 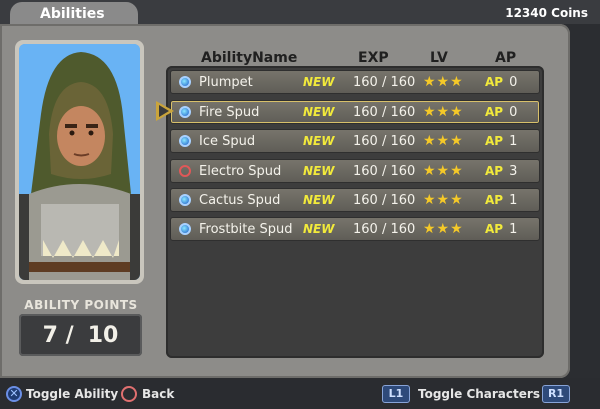 What do you see at coordinates (506, 58) in the screenshot?
I see `col-header-ap: AP` at bounding box center [506, 58].